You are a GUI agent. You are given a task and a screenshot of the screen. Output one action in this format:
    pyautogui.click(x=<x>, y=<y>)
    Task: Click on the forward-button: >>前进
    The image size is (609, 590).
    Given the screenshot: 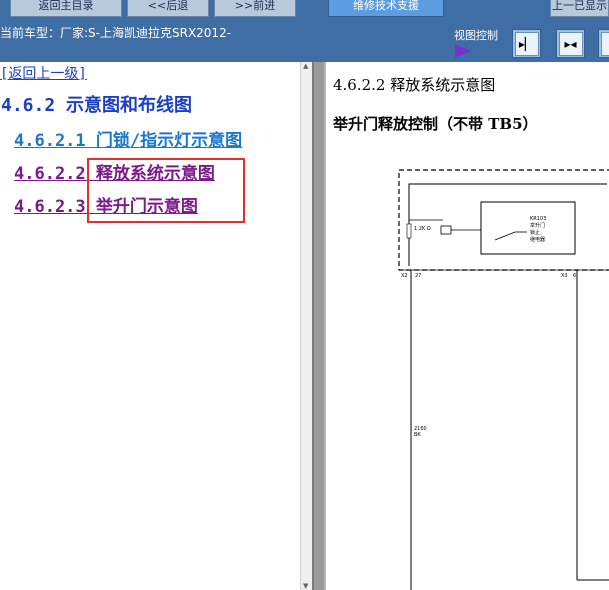 What is the action you would take?
    pyautogui.click(x=255, y=8)
    